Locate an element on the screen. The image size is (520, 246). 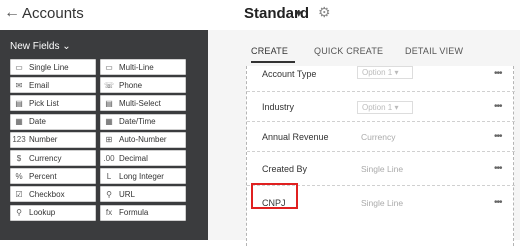
field-tile-date-time: ▦ Date/Time is located at coordinates (143, 121).